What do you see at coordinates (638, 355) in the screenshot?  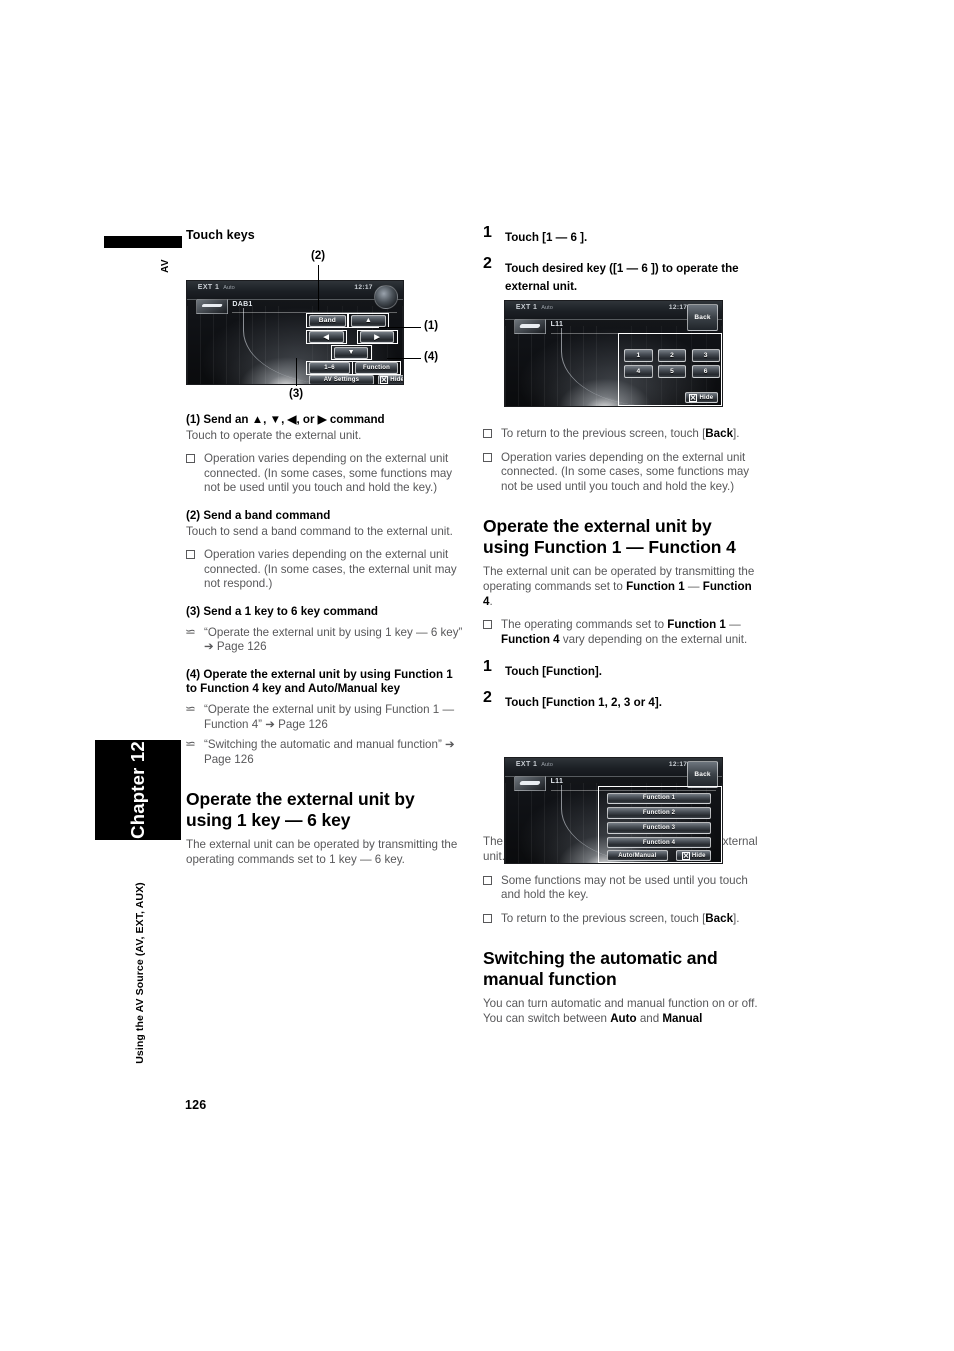 I see `preset-key-1: 1` at bounding box center [638, 355].